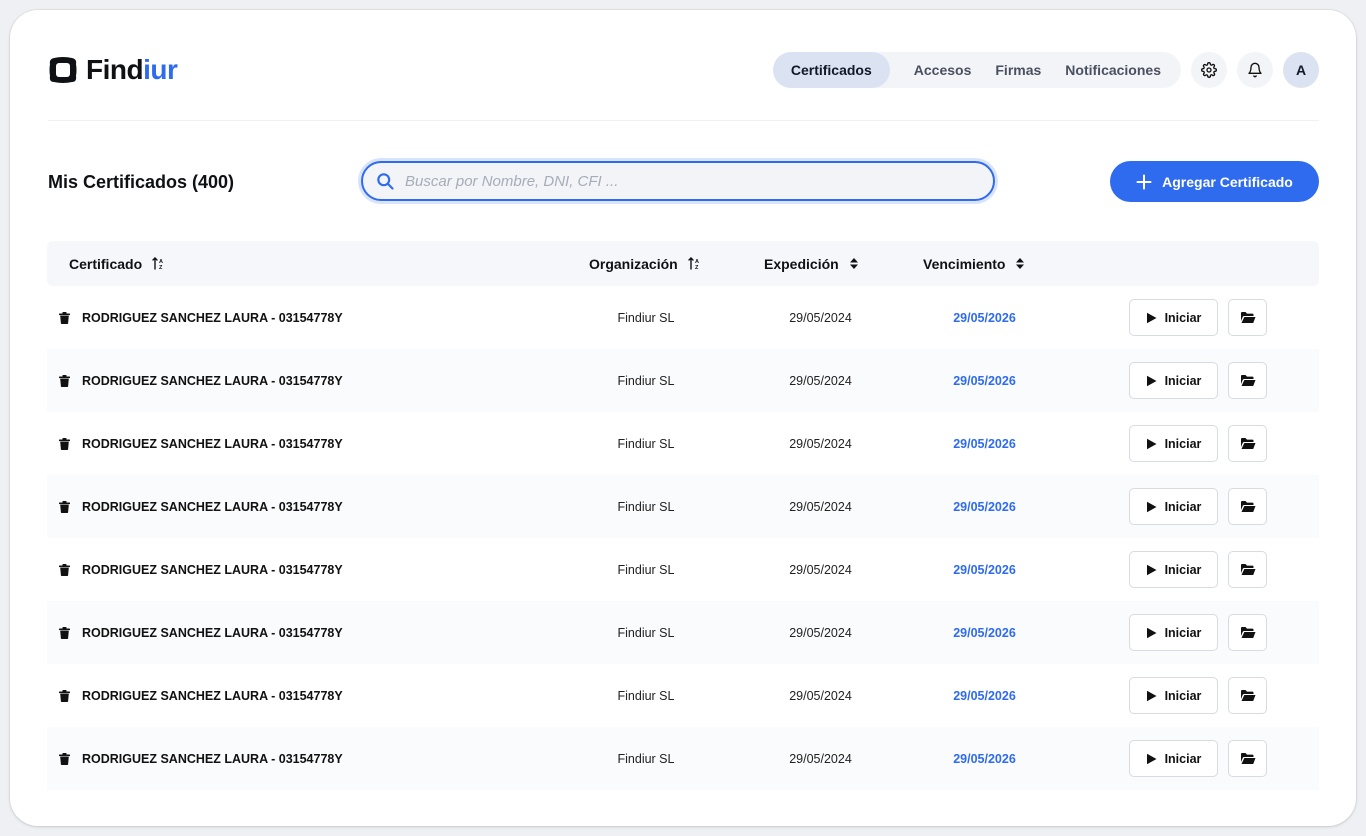 This screenshot has height=836, width=1366. I want to click on user-avatar: A, so click(1301, 70).